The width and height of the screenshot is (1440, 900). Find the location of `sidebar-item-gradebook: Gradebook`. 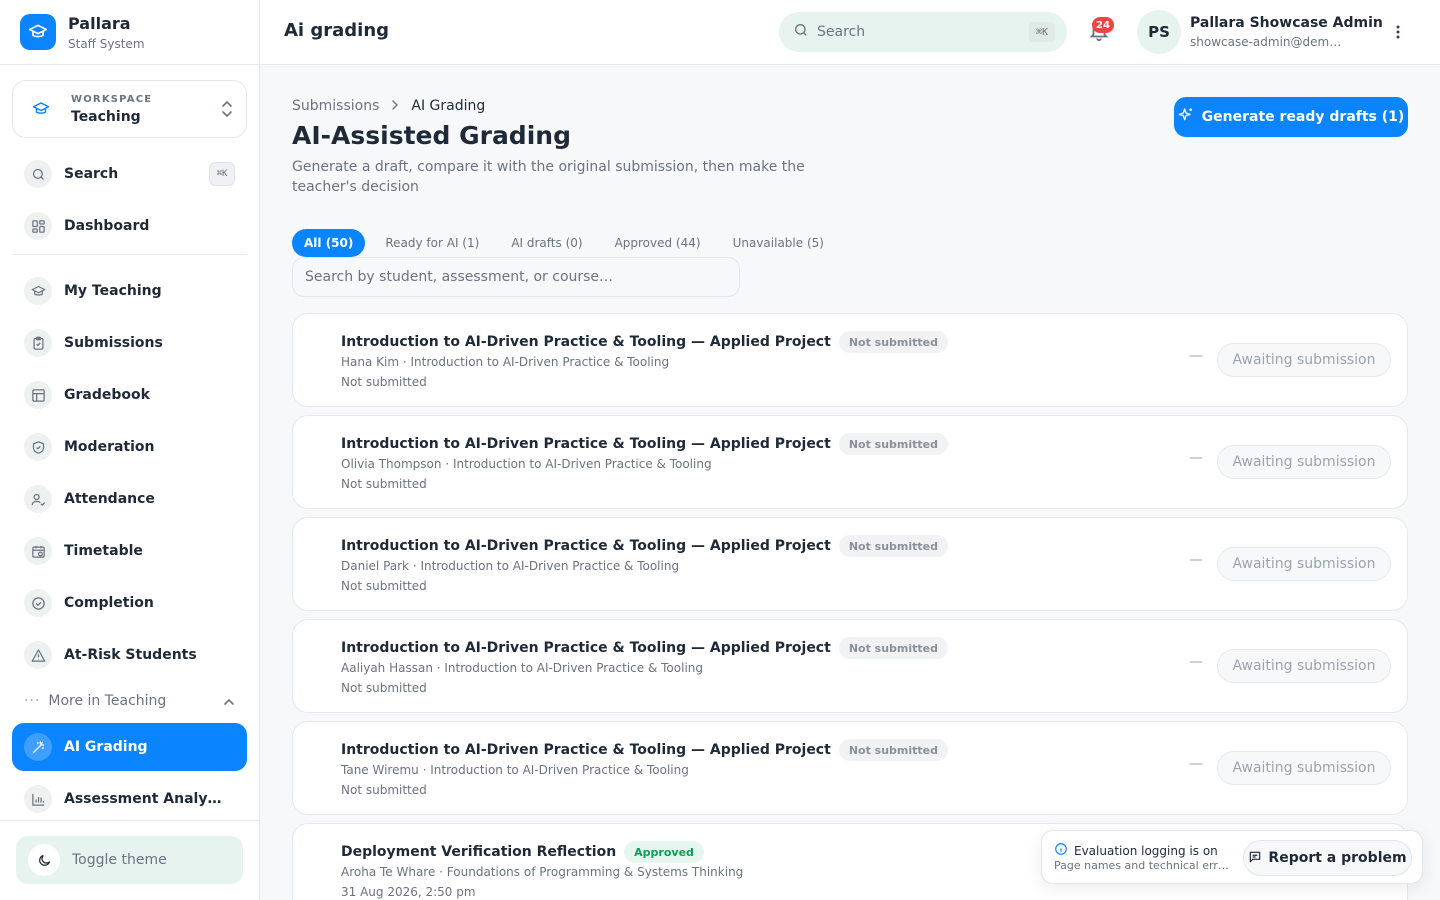

sidebar-item-gradebook: Gradebook is located at coordinates (129, 395).